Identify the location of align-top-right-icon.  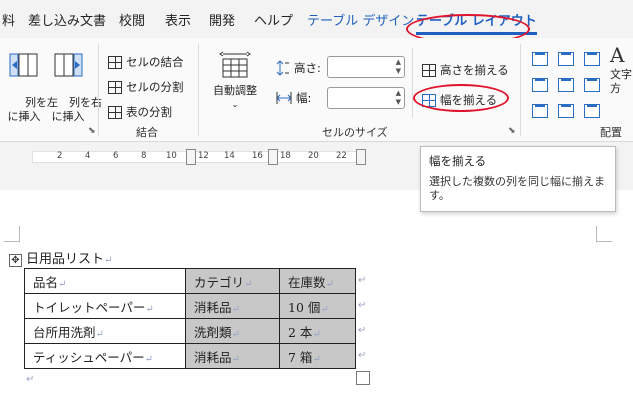
(592, 59).